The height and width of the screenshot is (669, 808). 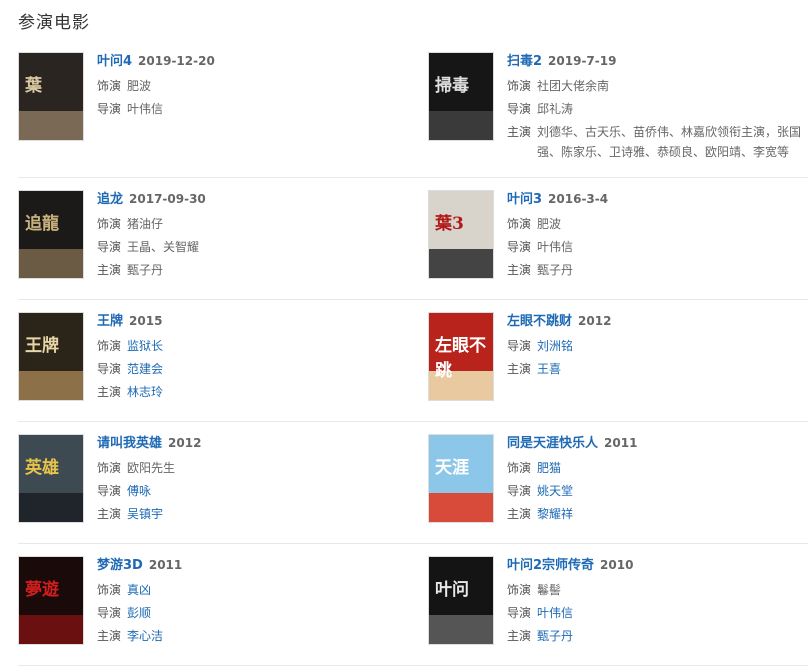 What do you see at coordinates (657, 600) in the screenshot?
I see `movie-info: 叶问2宗师传奇 2010 饰演 鬈髻 导演 叶伟信 主演 甄子丹` at bounding box center [657, 600].